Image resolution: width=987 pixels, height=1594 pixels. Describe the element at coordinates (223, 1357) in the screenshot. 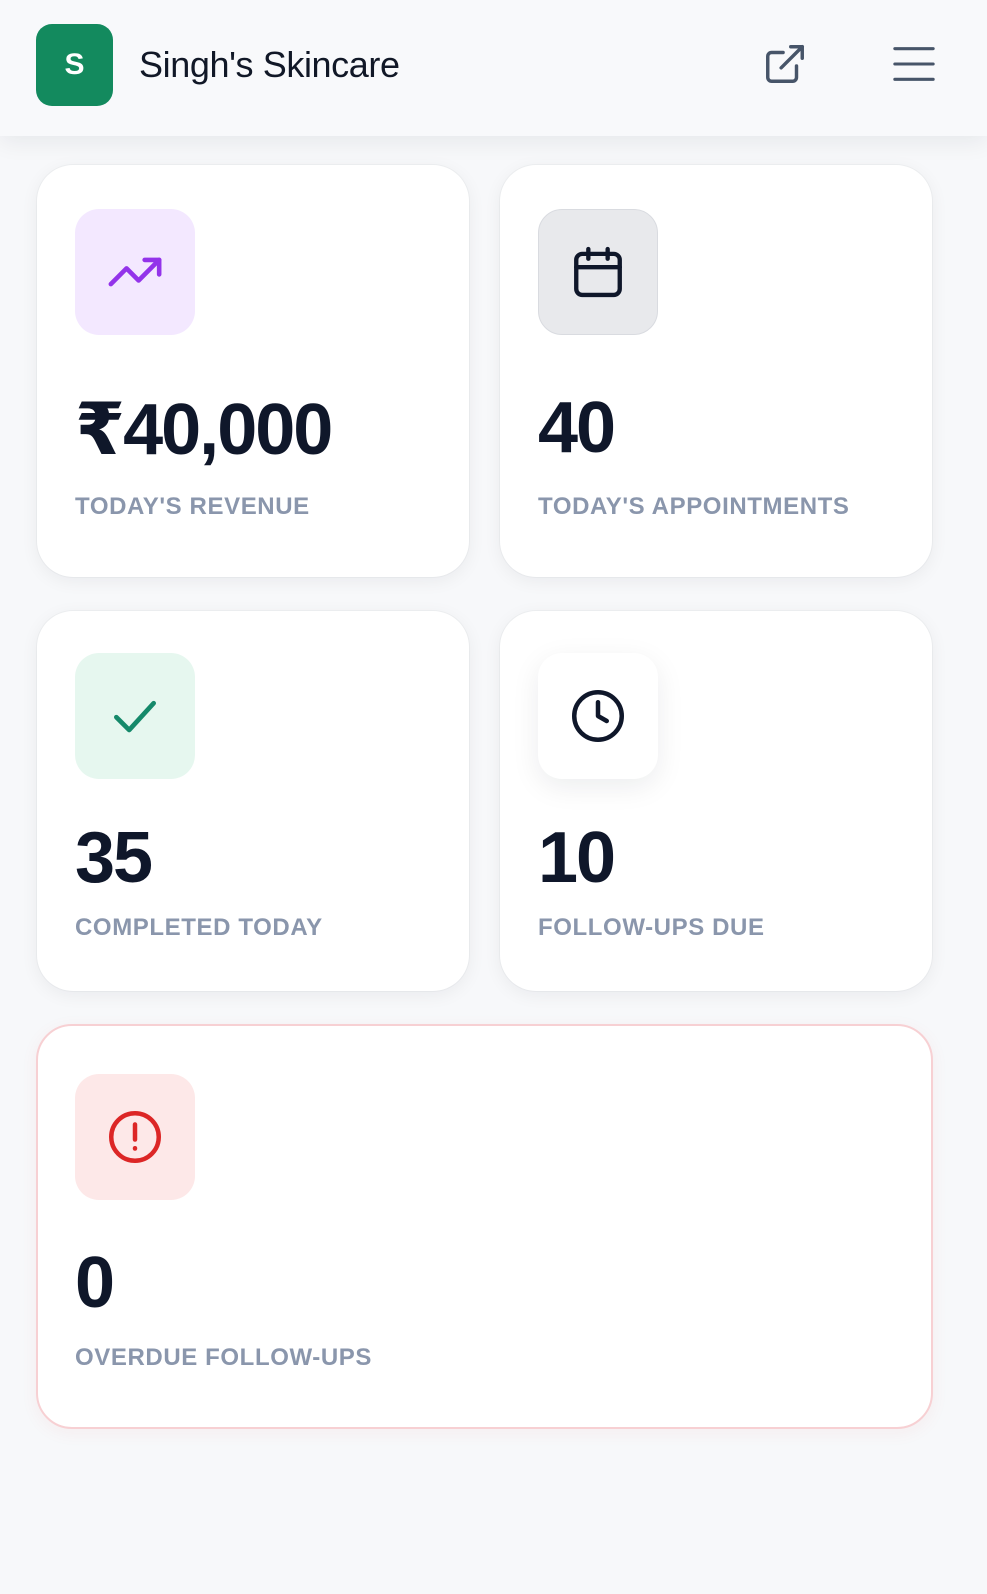

I see `overdue-label: OVERDUE FOLLOW-UPS` at that location.